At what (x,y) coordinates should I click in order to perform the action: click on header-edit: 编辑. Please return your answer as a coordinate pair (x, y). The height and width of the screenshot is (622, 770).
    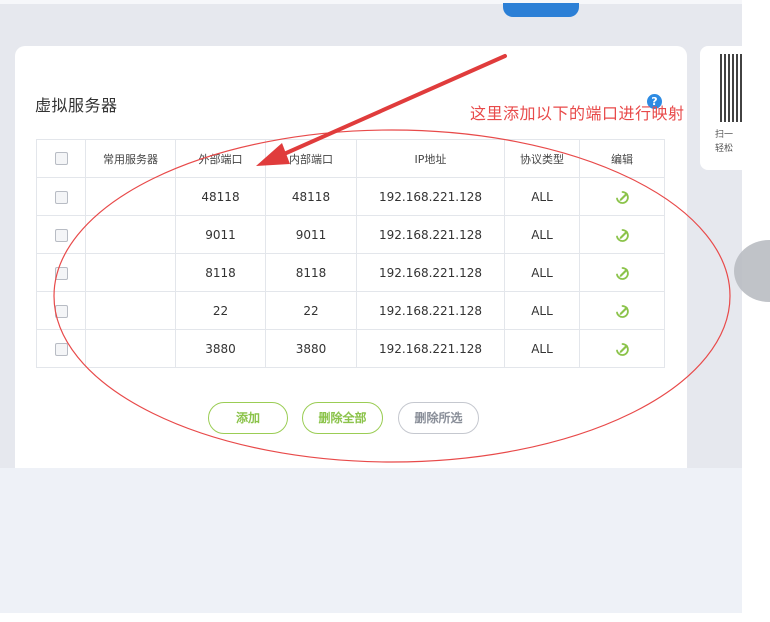
    Looking at the image, I should click on (622, 158).